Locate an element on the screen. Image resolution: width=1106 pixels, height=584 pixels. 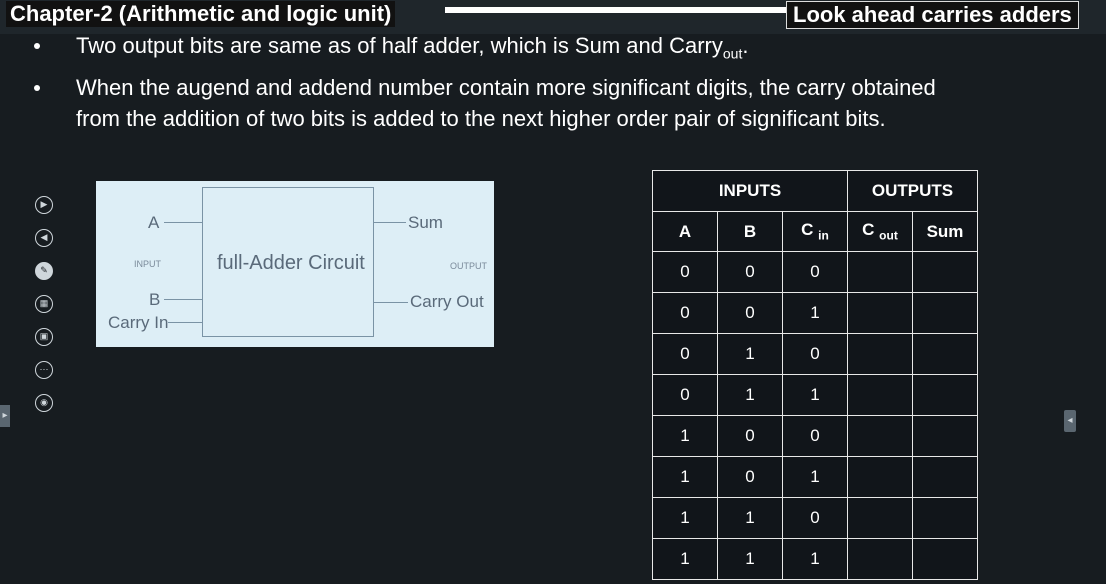
table-row: 101 is located at coordinates (815, 477).